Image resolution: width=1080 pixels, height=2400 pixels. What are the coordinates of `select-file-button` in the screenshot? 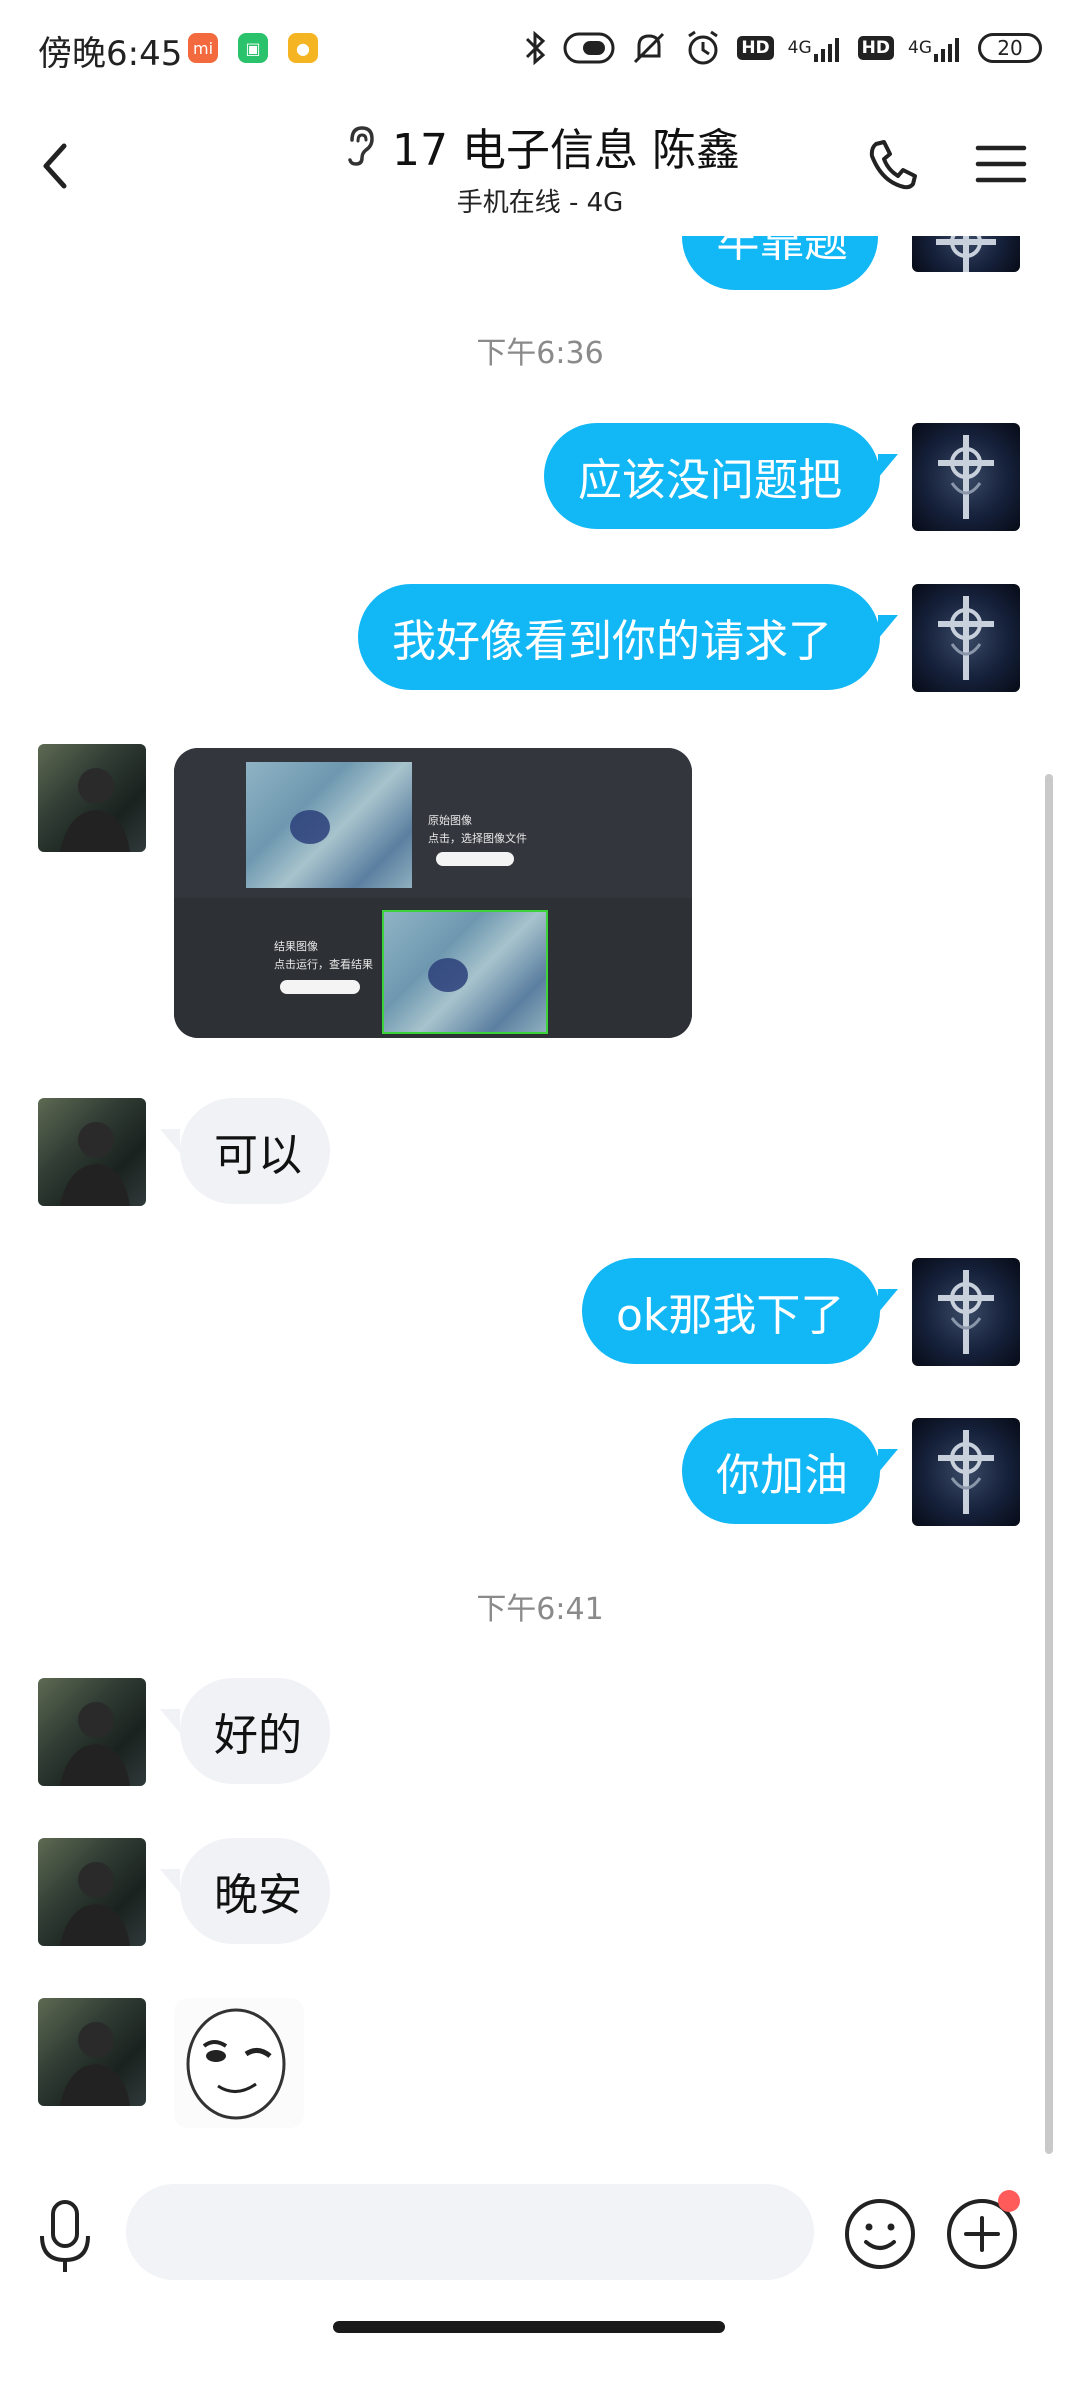 It's located at (475, 859).